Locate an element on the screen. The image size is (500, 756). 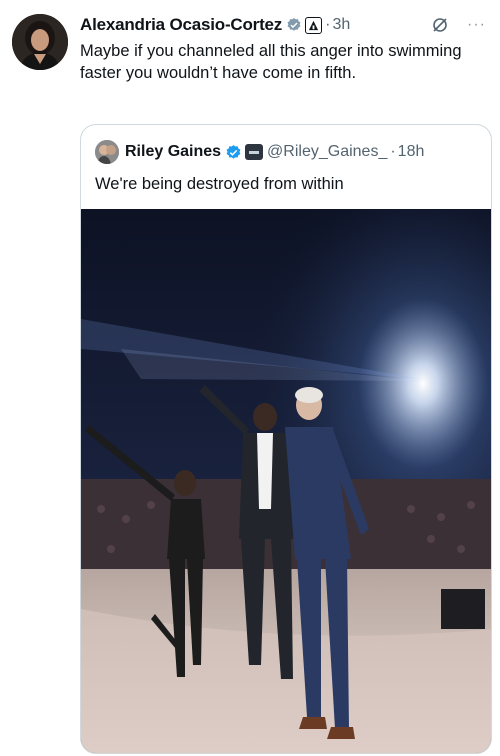
verified-badge-icon is located at coordinates (294, 25).